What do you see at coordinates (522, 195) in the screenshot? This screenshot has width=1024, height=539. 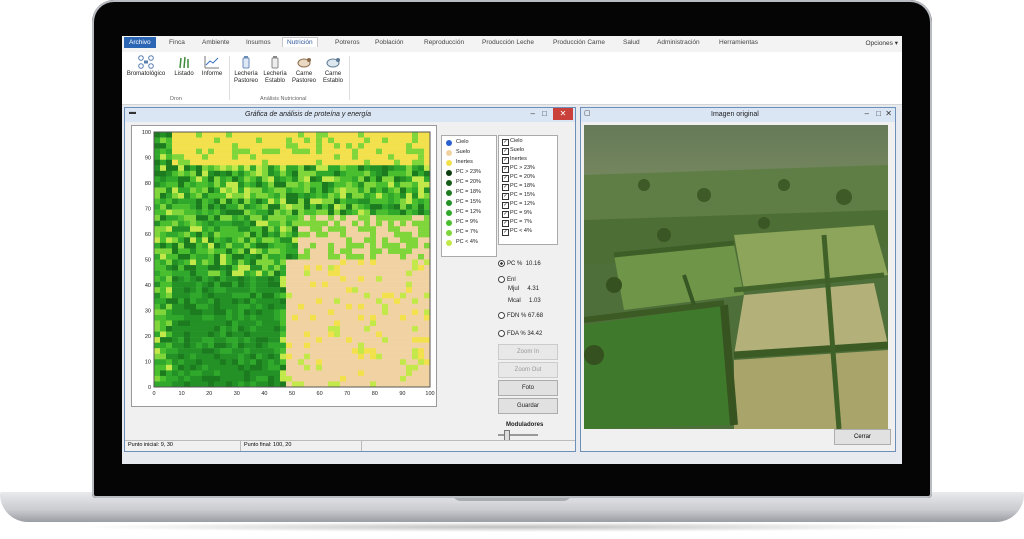 I see `checkbox-label: PC = 15%` at bounding box center [522, 195].